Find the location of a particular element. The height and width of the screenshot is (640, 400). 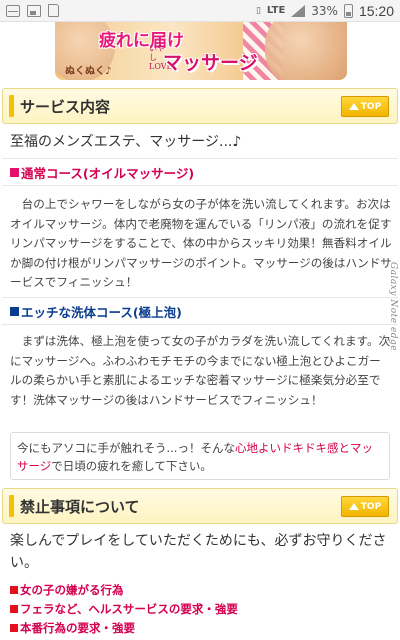

rule-item: 女の子の嫌がる行為 is located at coordinates (67, 590).